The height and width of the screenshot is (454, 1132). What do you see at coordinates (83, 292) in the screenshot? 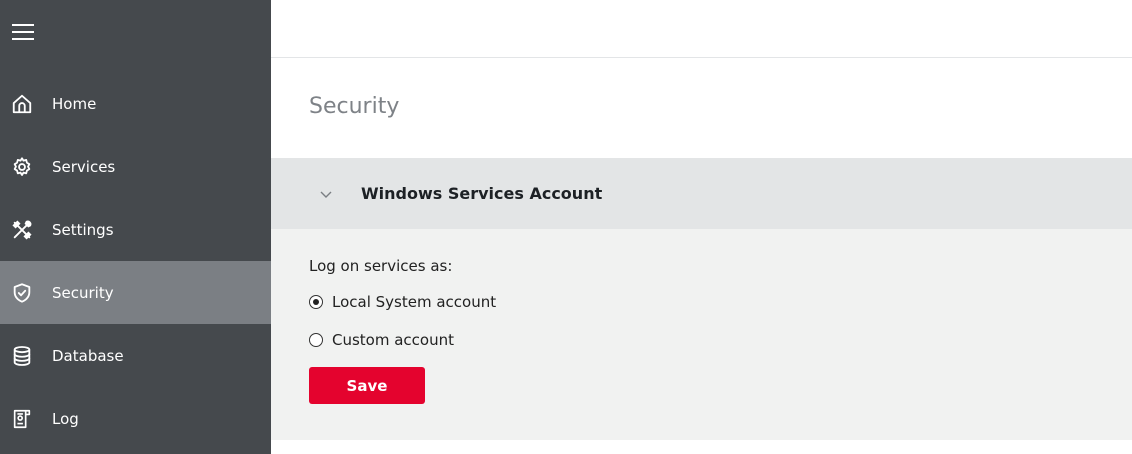
I see `sidebar-item-label: Security` at bounding box center [83, 292].